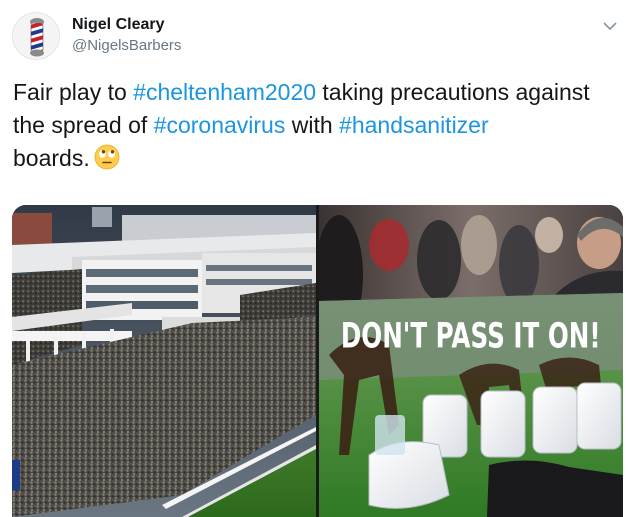 The height and width of the screenshot is (517, 634). Describe the element at coordinates (107, 161) in the screenshot. I see `face-with-rolling-eyes-icon` at that location.